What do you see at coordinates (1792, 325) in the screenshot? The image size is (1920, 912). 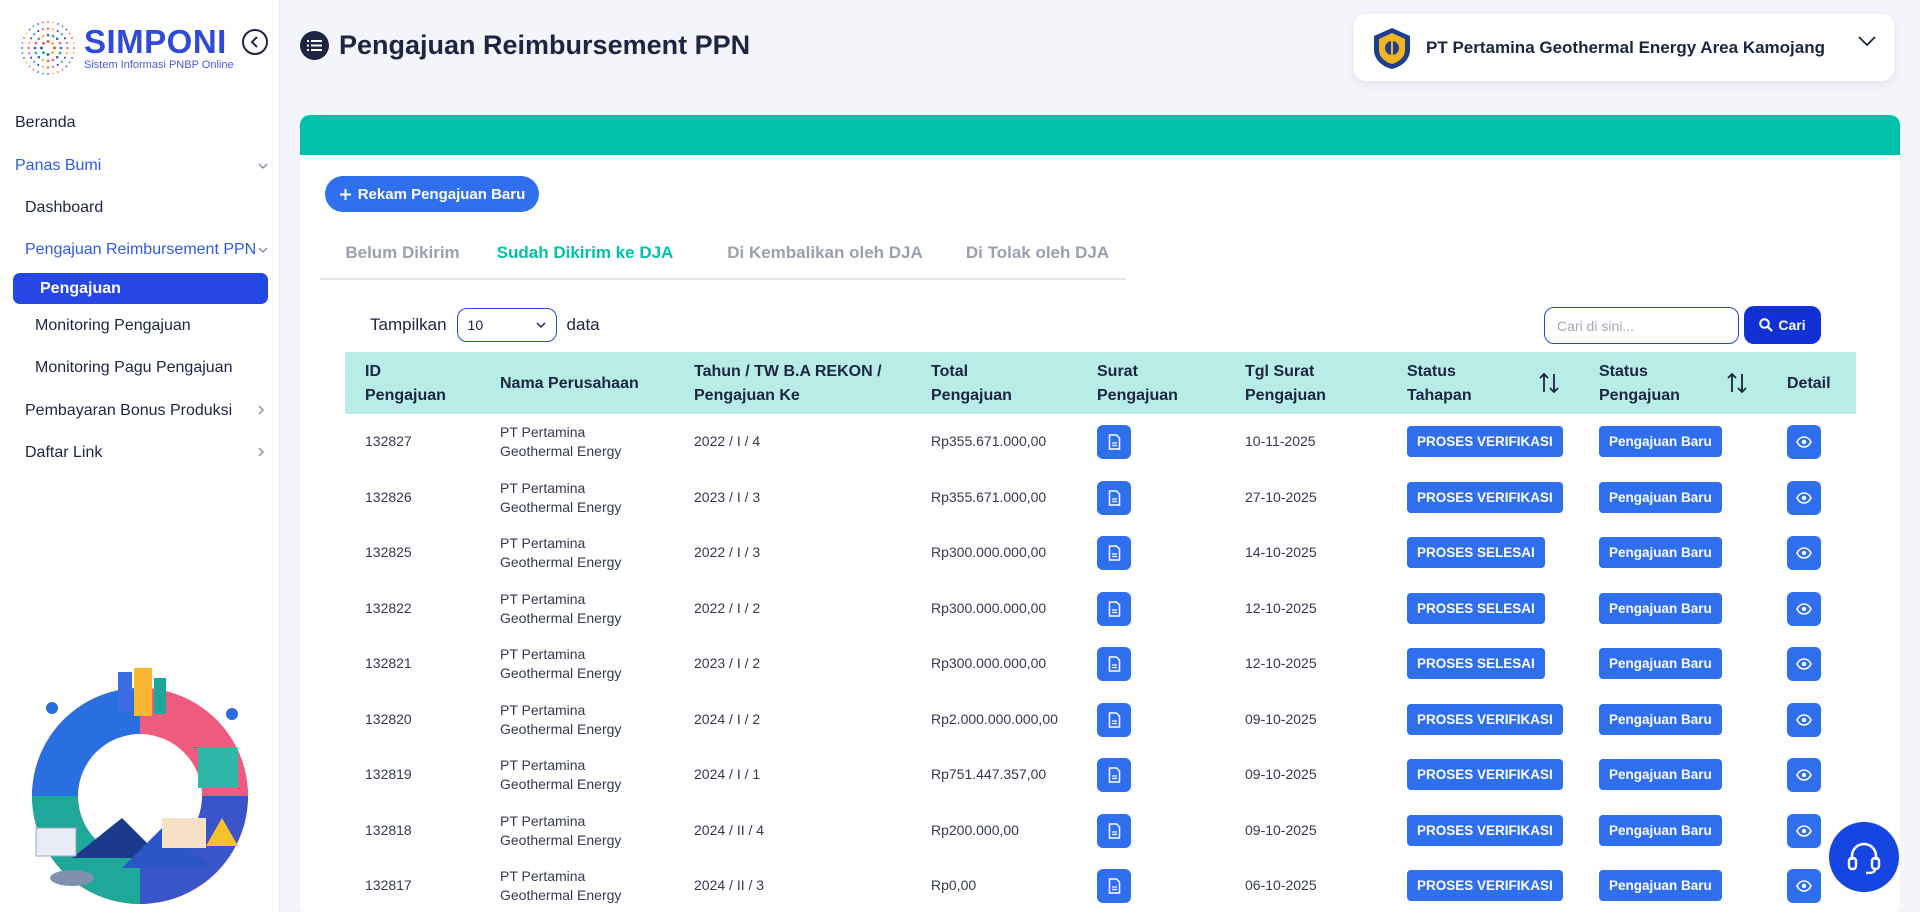 I see `search-button-label: Cari` at bounding box center [1792, 325].